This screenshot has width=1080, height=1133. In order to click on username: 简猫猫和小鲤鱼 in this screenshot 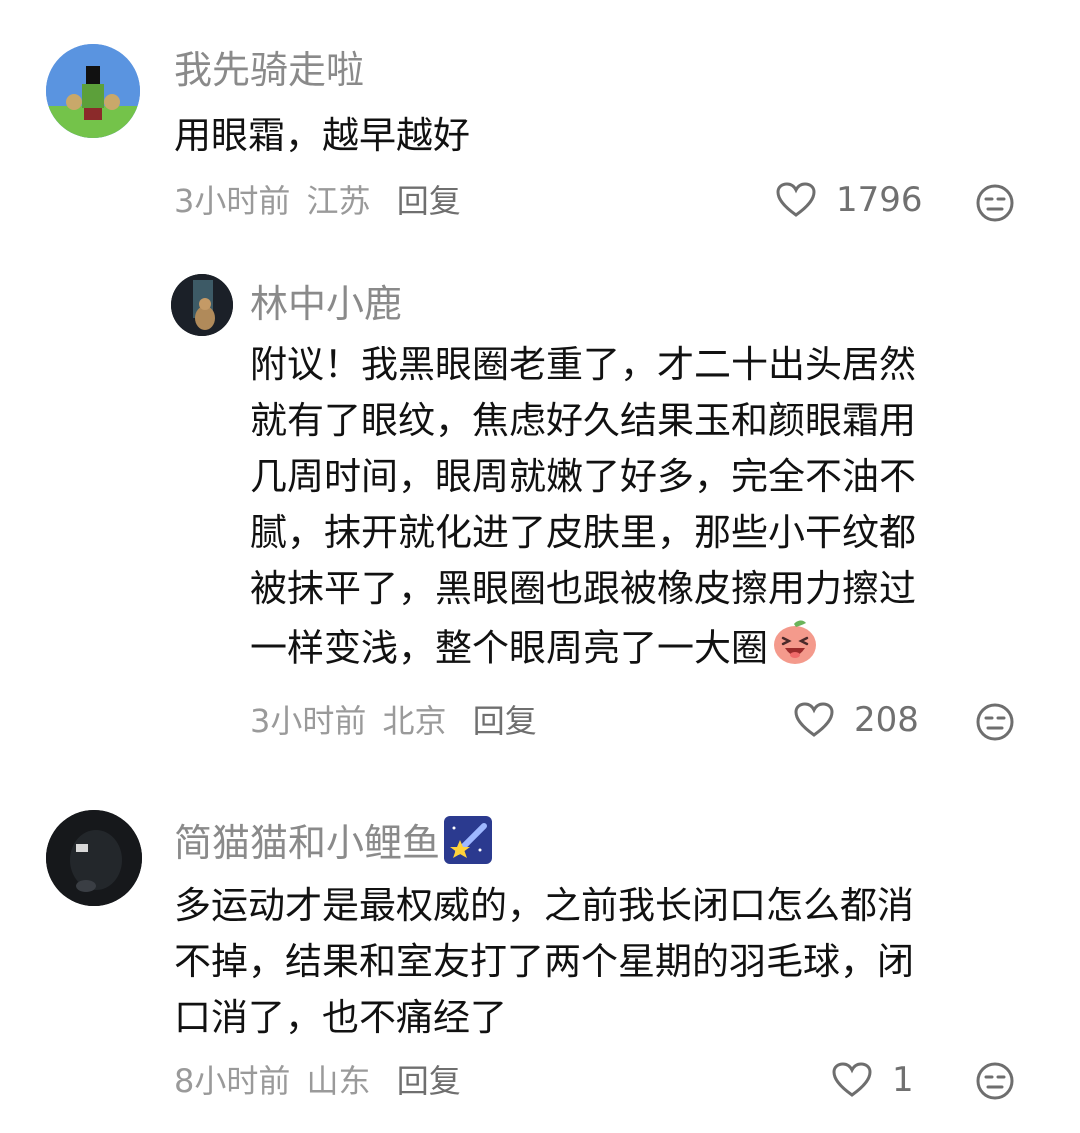, I will do `click(333, 843)`.